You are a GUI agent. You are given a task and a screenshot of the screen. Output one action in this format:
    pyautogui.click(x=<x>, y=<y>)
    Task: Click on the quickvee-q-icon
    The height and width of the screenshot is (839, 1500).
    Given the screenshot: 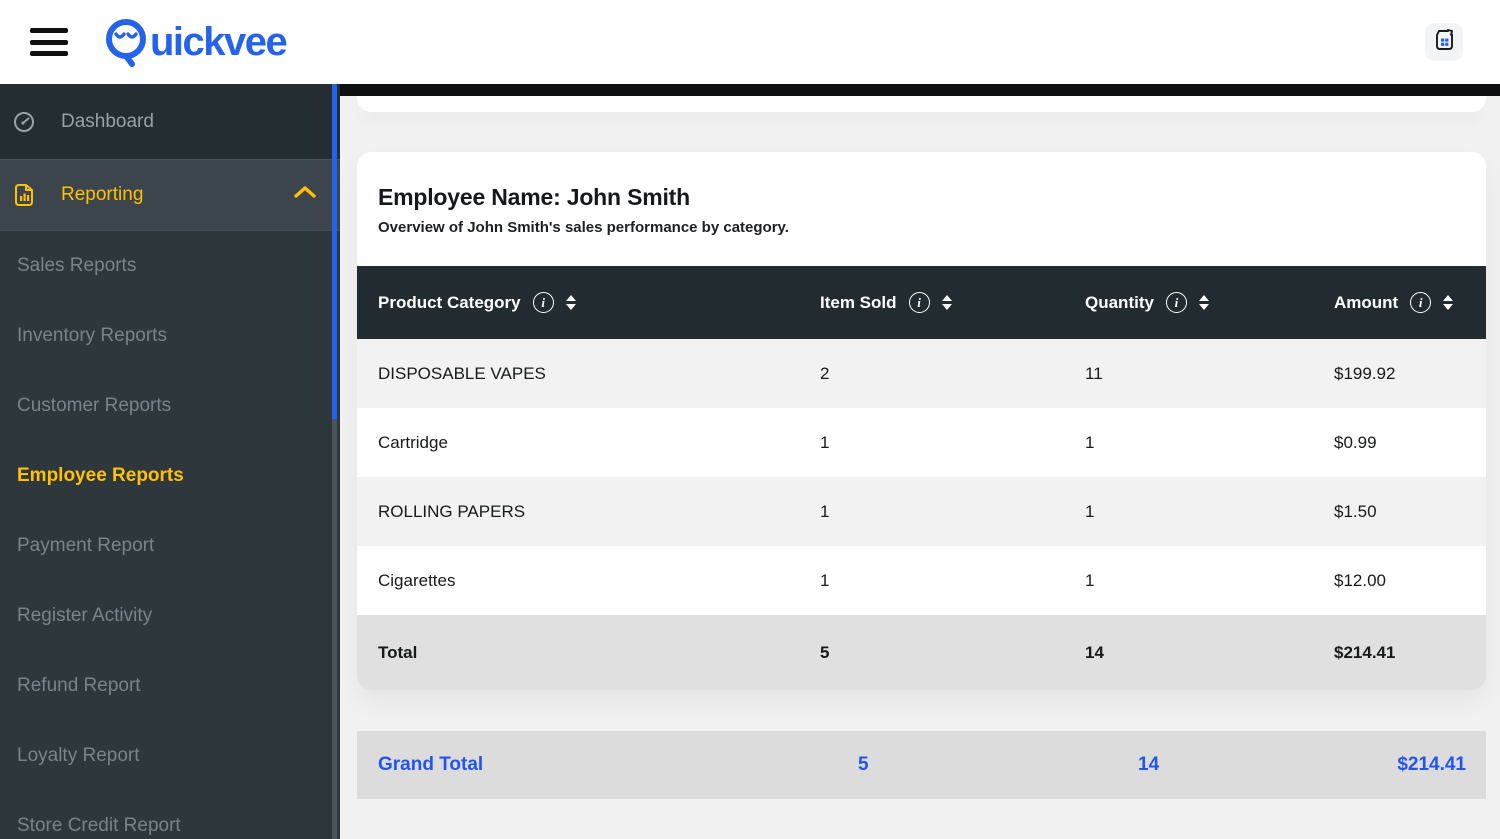 What is the action you would take?
    pyautogui.click(x=127, y=42)
    